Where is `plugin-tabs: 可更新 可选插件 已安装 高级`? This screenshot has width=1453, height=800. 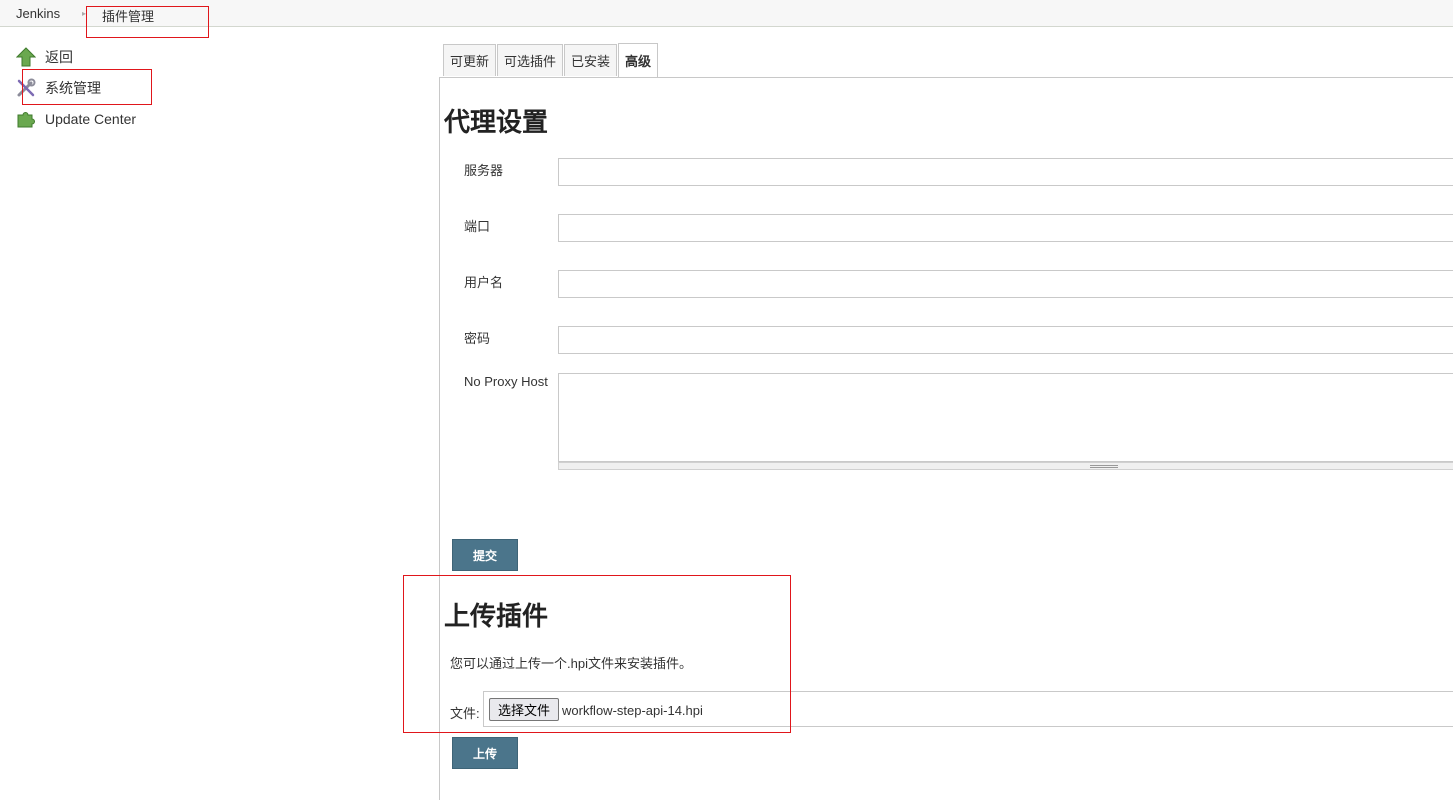
plugin-tabs: 可更新 可选插件 已安装 高级 is located at coordinates (551, 60).